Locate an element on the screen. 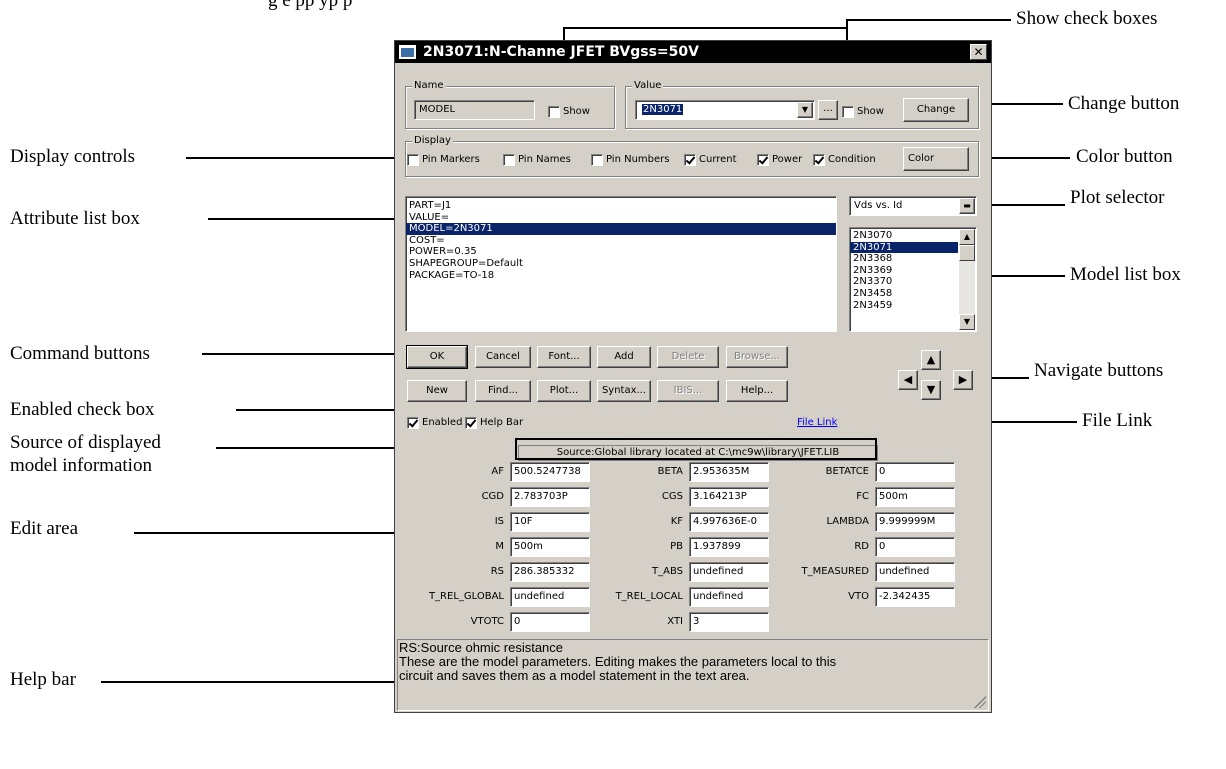 This screenshot has width=1226, height=769. attribute-list-item: COST= is located at coordinates (621, 241).